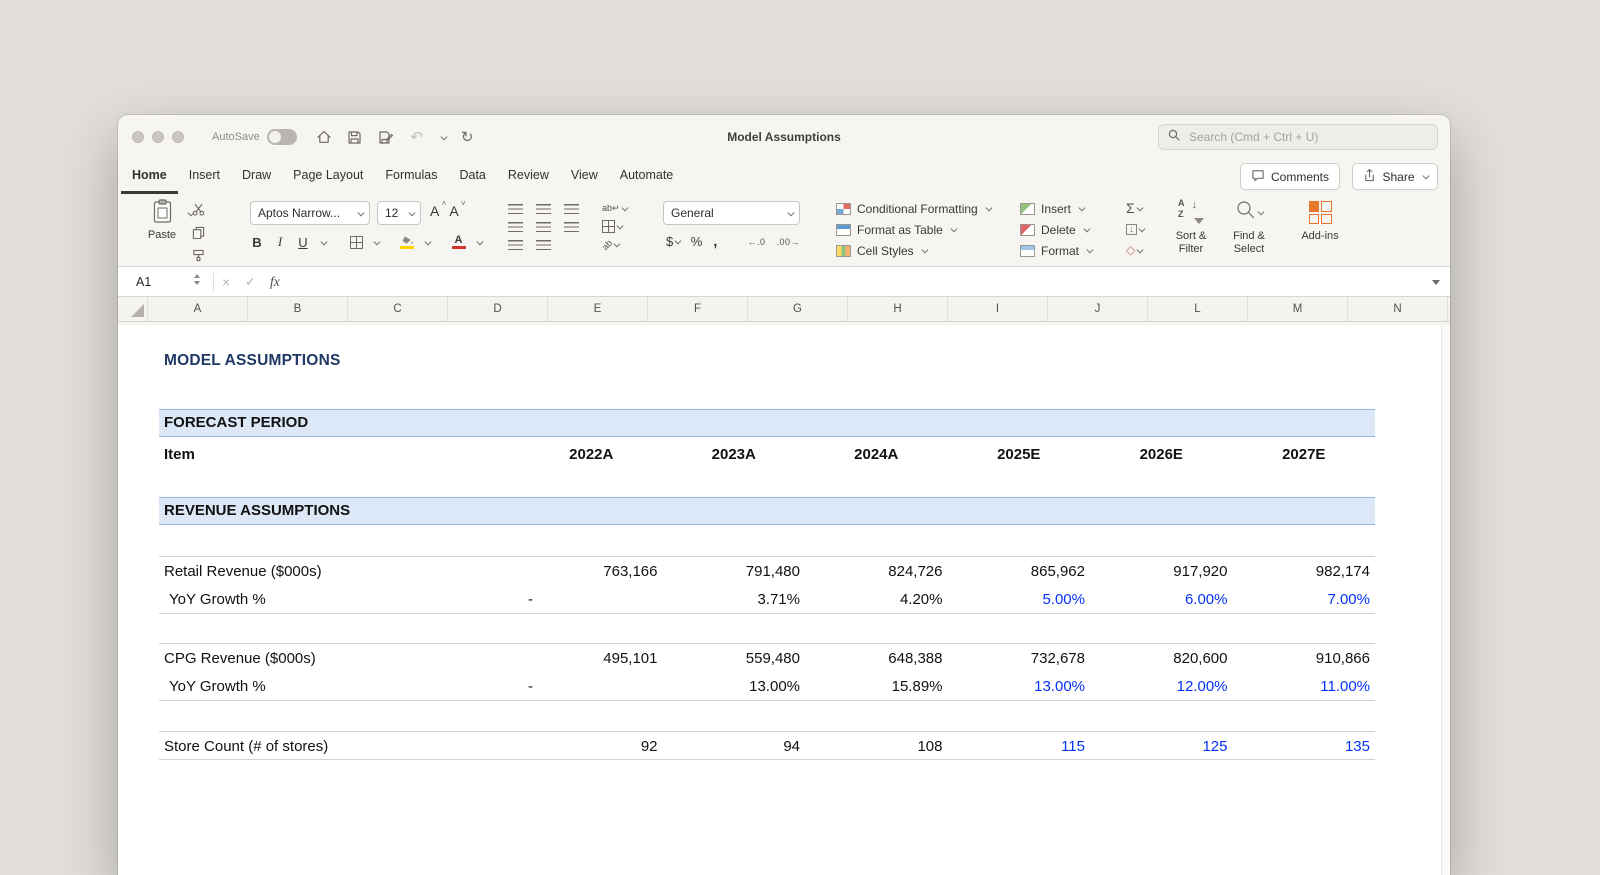 Image resolution: width=1600 pixels, height=875 pixels. What do you see at coordinates (398, 309) in the screenshot?
I see `col-header-c: C` at bounding box center [398, 309].